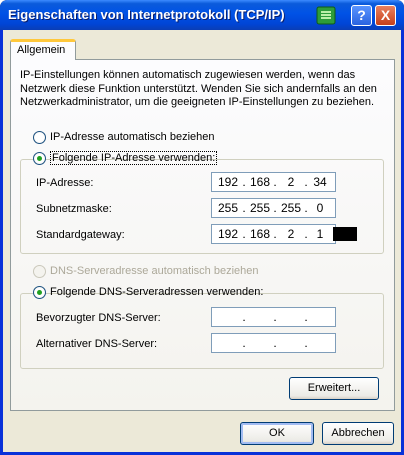  What do you see at coordinates (320, 182) in the screenshot?
I see `ip-octet-4: 34` at bounding box center [320, 182].